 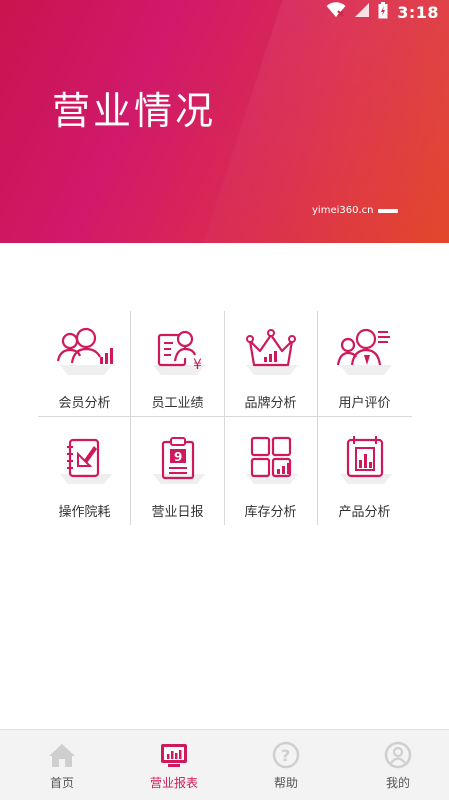 I want to click on grid-item-brand-analysis: 品牌分析, so click(x=270, y=363).